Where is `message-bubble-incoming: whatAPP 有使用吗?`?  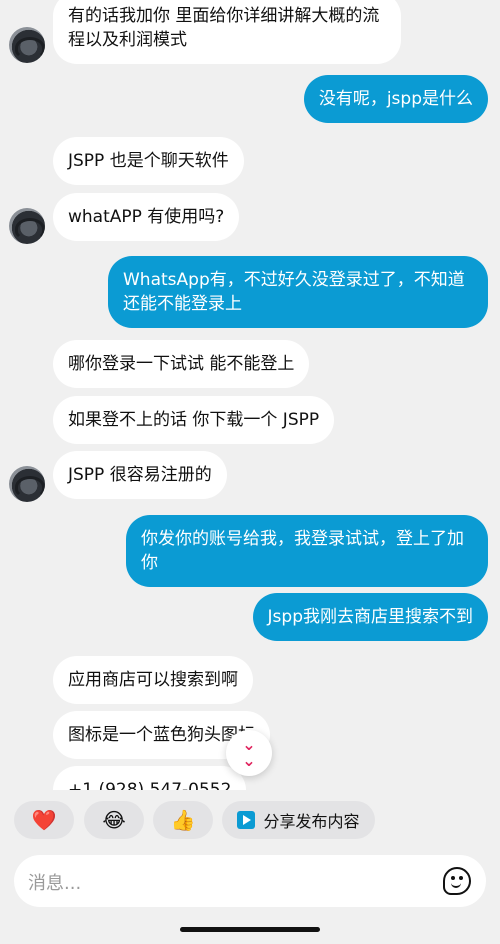 message-bubble-incoming: whatAPP 有使用吗? is located at coordinates (146, 217).